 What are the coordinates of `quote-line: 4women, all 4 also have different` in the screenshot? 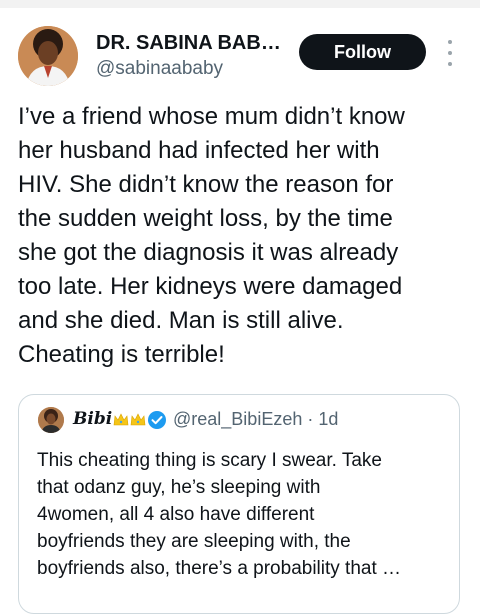 It's located at (176, 514).